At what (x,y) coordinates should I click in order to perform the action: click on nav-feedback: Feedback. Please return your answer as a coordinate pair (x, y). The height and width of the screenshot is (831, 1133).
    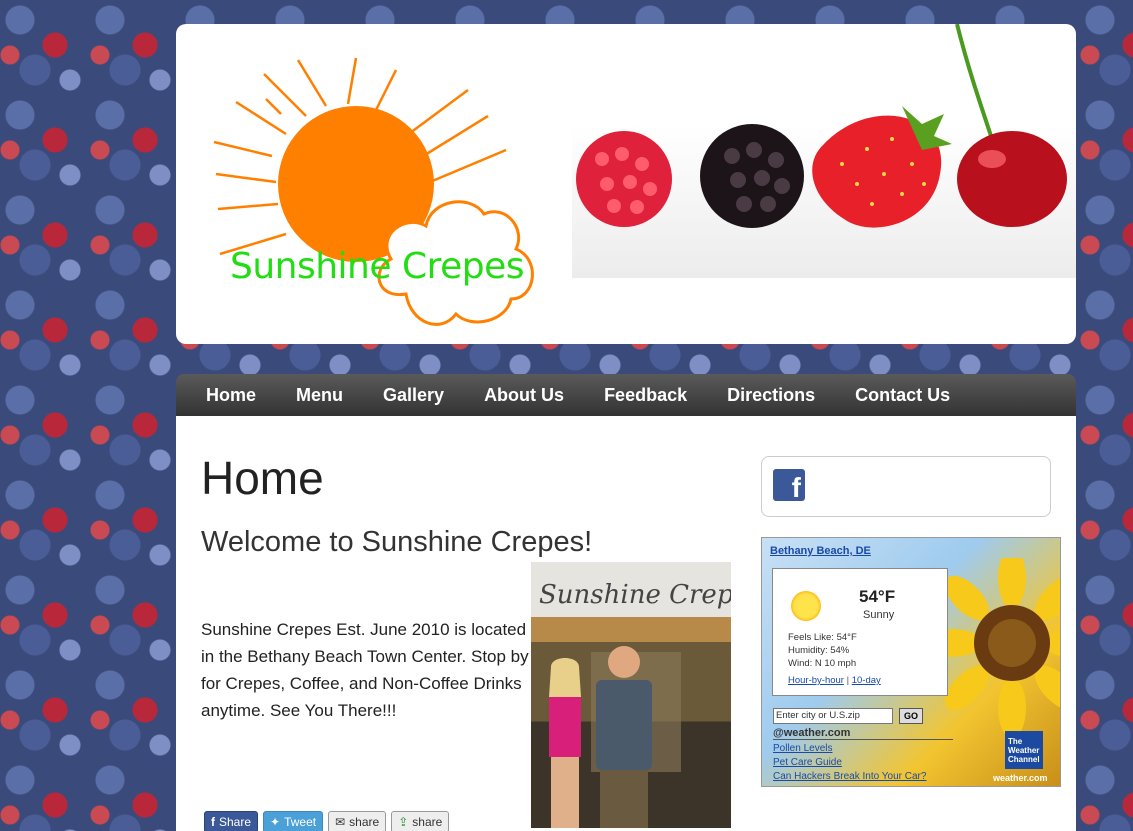
    Looking at the image, I should click on (645, 395).